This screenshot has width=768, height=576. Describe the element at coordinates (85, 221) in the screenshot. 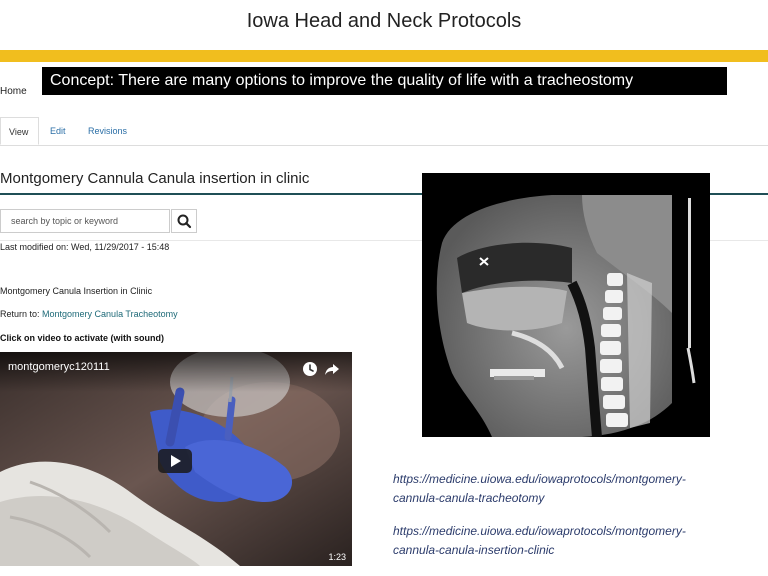

I see `search-input: search by topic or keyword` at that location.